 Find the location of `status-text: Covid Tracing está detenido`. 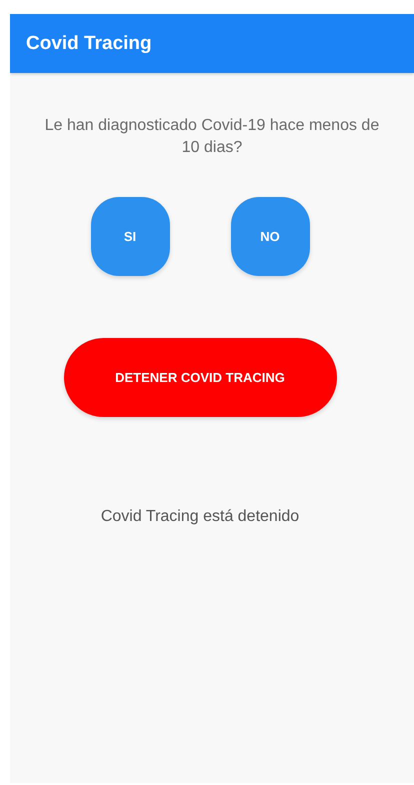

status-text: Covid Tracing está detenido is located at coordinates (200, 517).